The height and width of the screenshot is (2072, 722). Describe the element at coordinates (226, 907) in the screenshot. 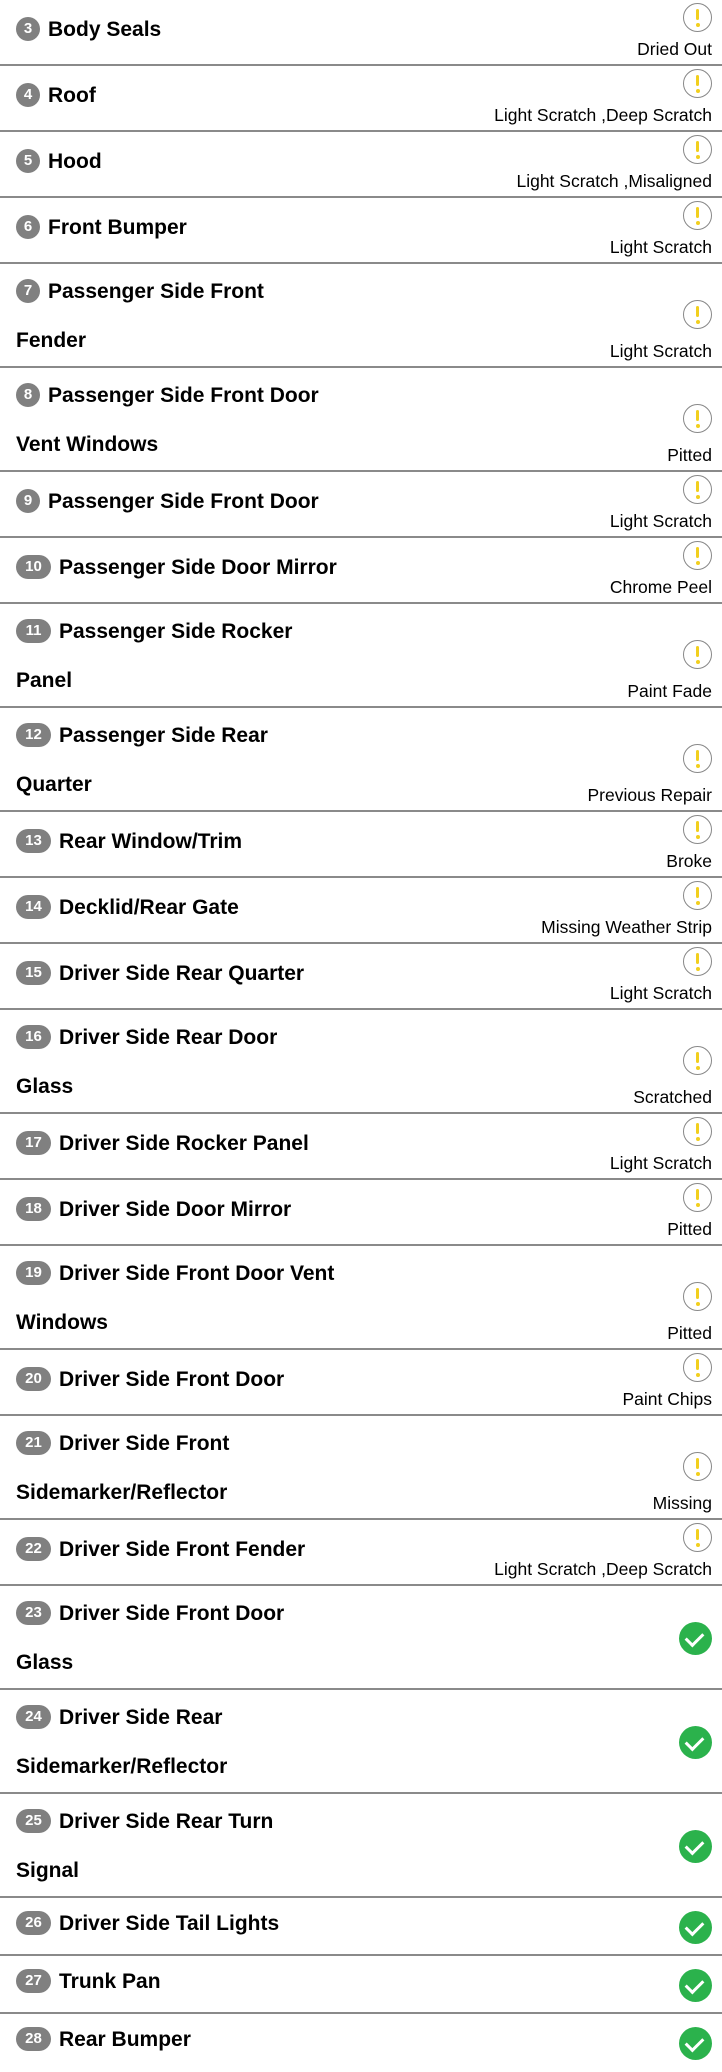

I see `item-title: 14 Decklid/Rear Gate` at that location.